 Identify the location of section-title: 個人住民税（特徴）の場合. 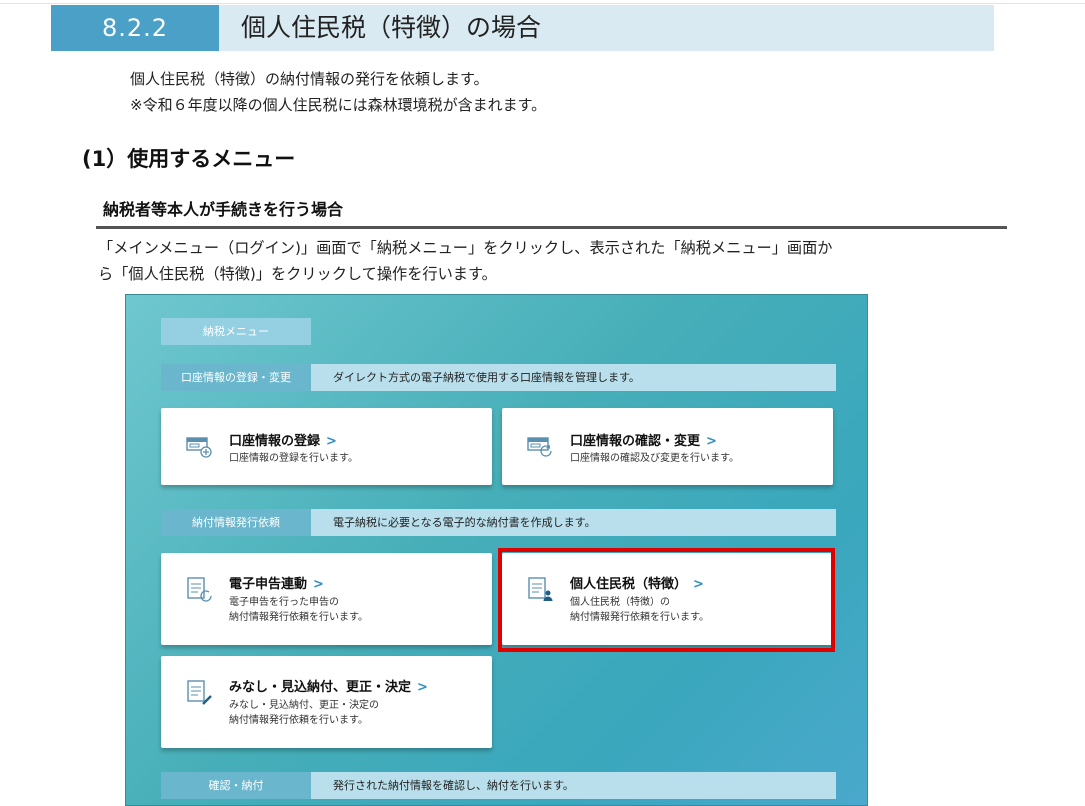
(391, 27).